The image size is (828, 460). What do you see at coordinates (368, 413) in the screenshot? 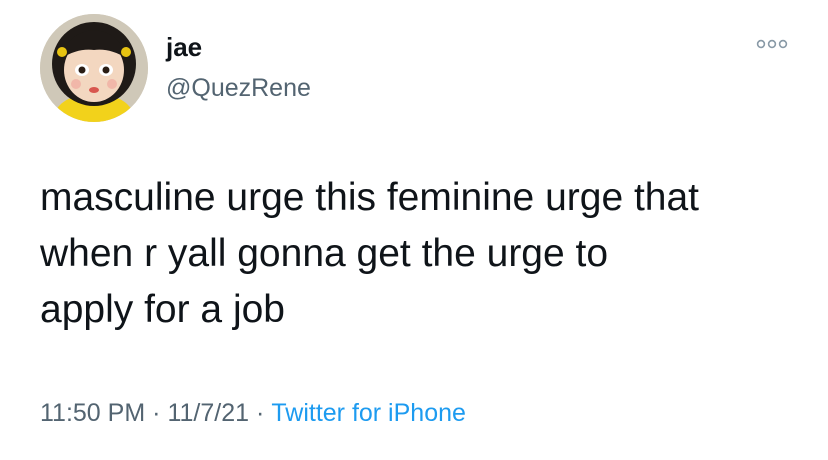
I see `tweet-source-link: Twitter for iPhone` at bounding box center [368, 413].